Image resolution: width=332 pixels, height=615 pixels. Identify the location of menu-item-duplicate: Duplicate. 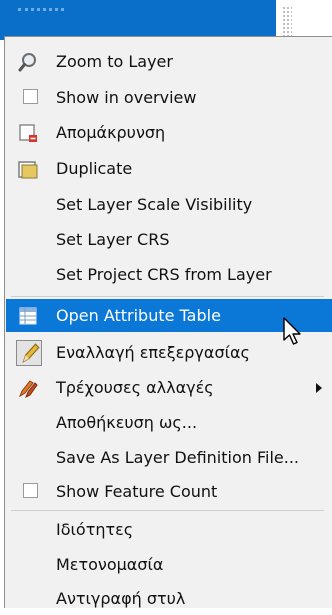
(169, 168).